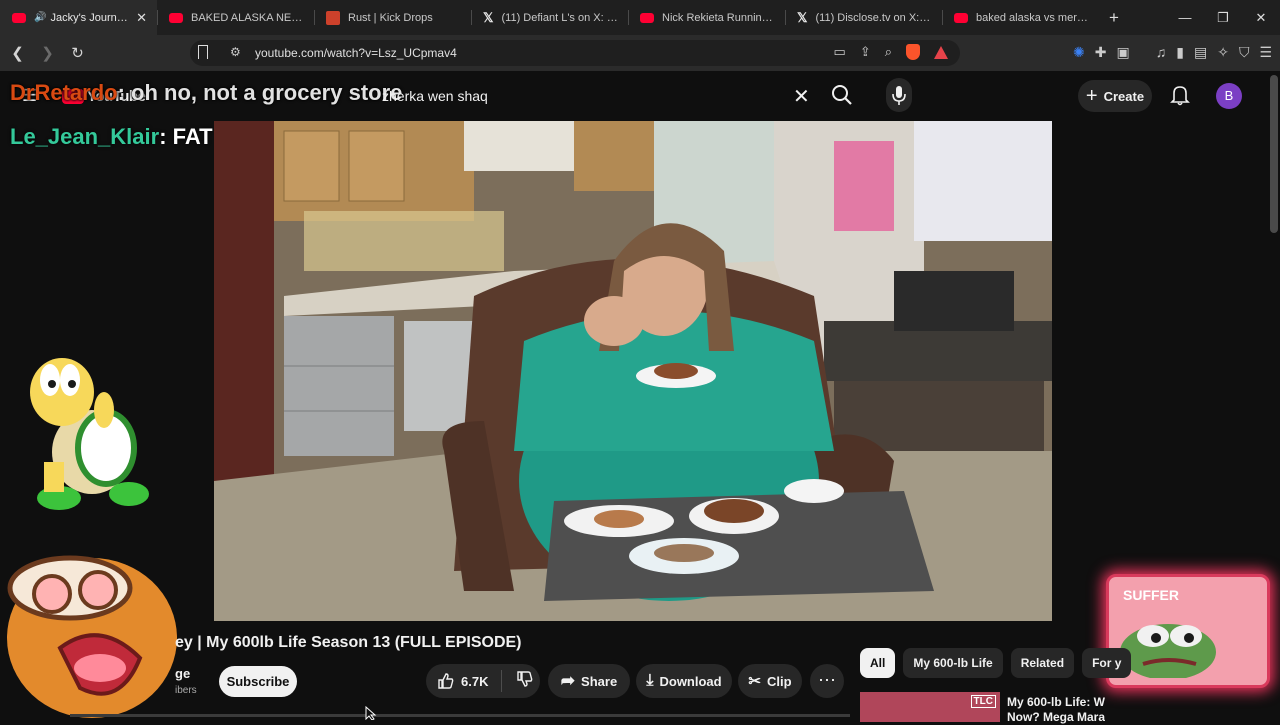  I want to click on new-tab-button: +, so click(1114, 18).